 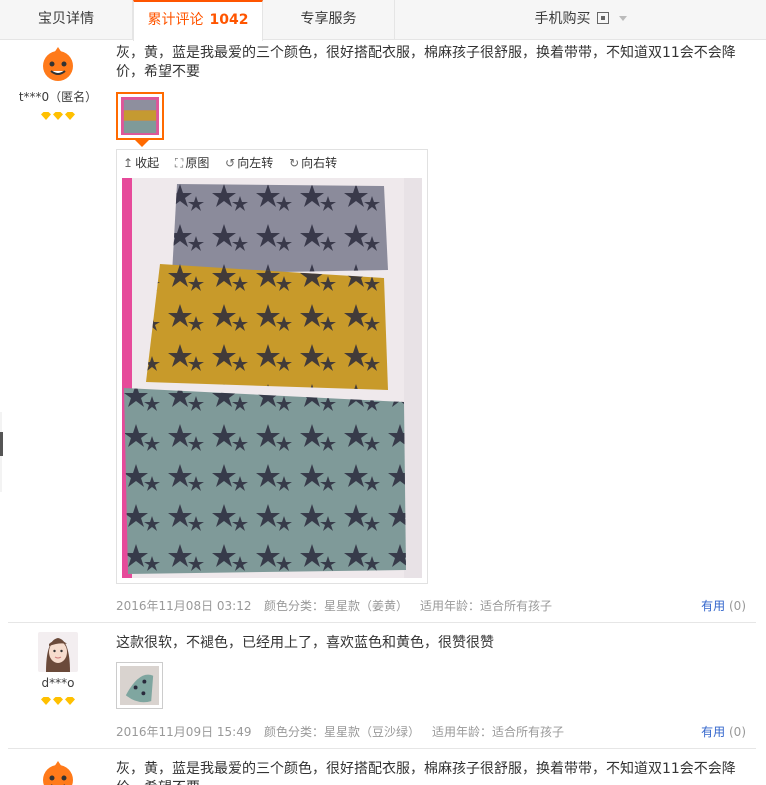 What do you see at coordinates (141, 163) in the screenshot?
I see `collapse-button: ↥ 收起` at bounding box center [141, 163].